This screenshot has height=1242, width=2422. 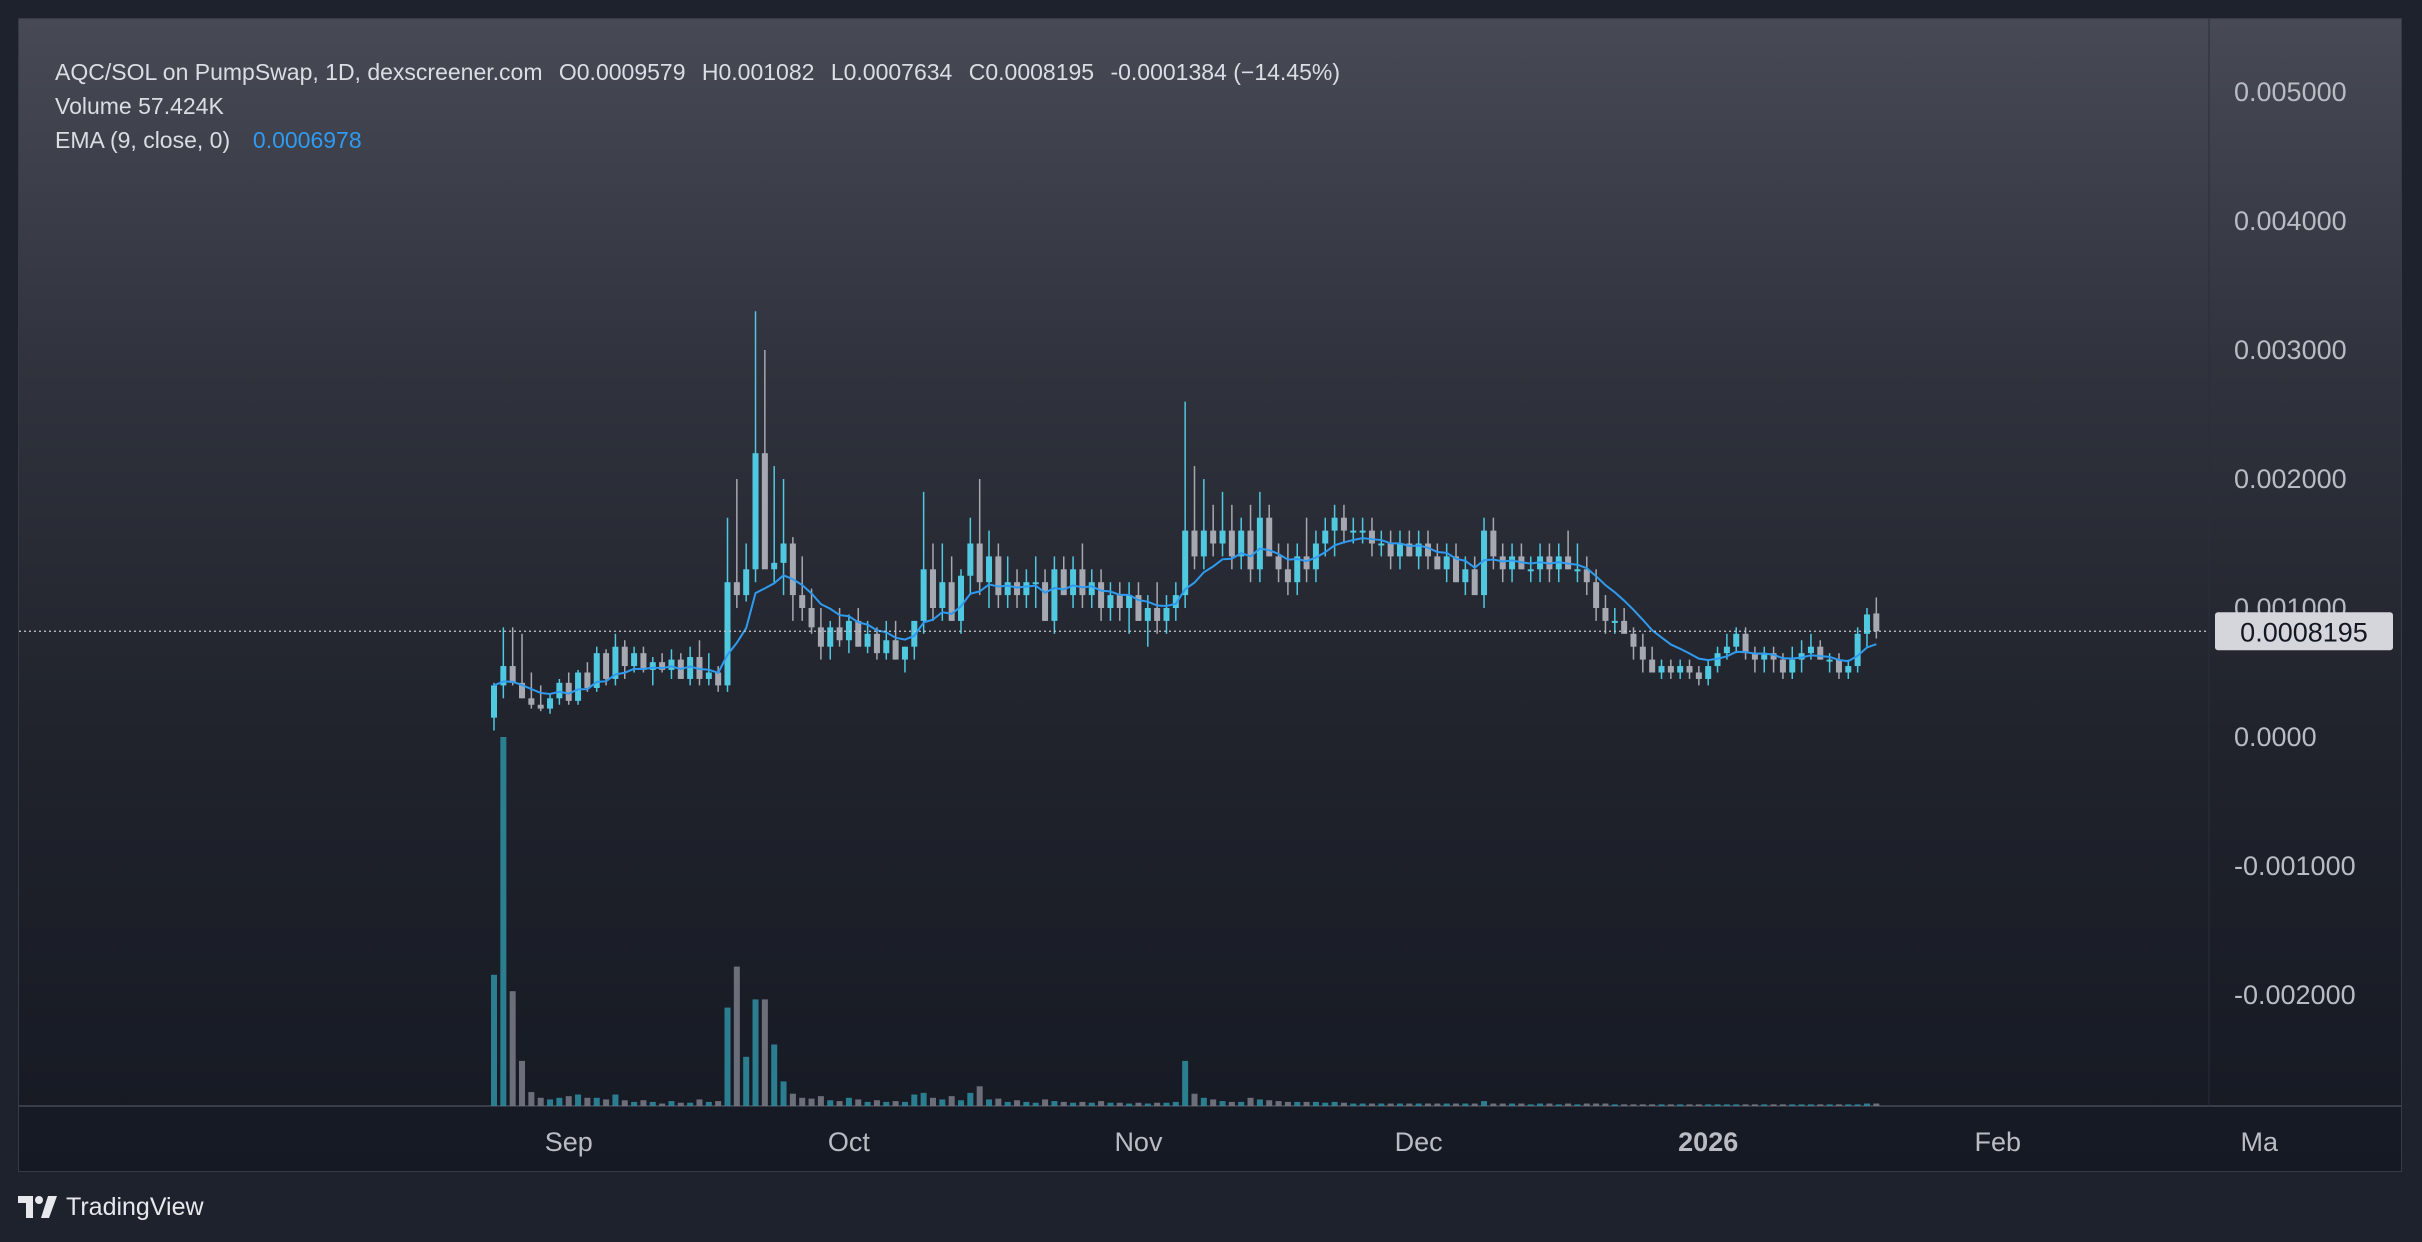 I want to click on last-price-label: 0.0008195, so click(x=2304, y=632).